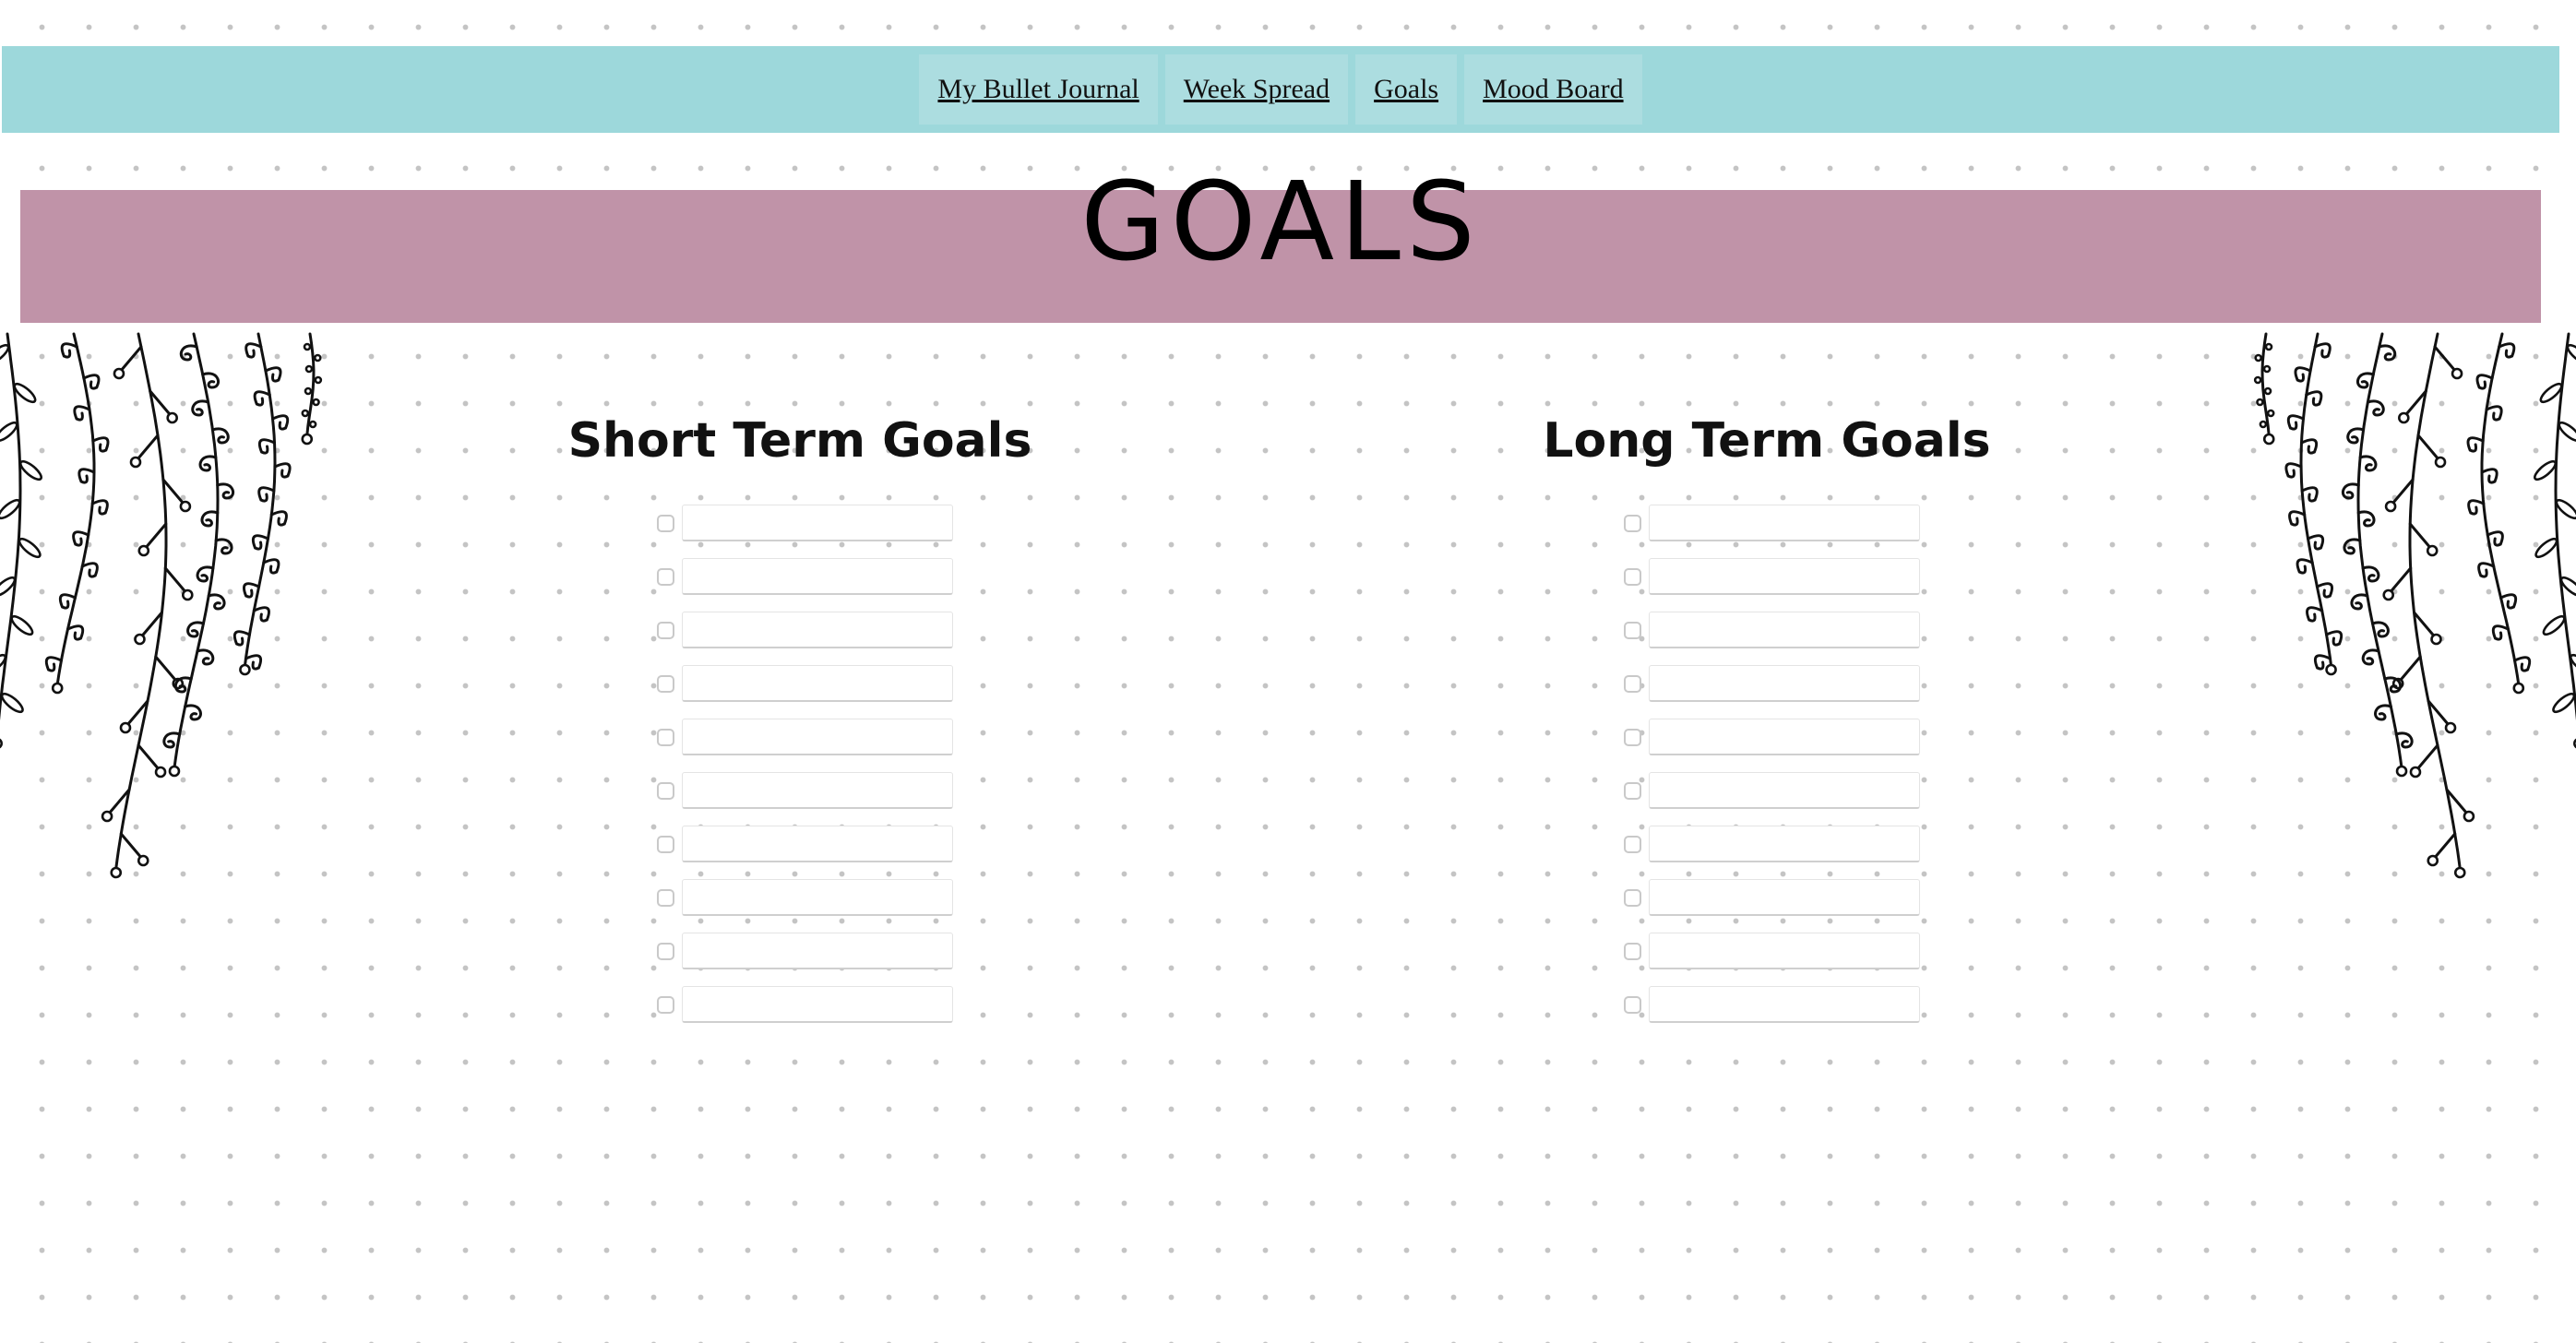 The image size is (2576, 1343). I want to click on long-term-goals-heading: Long Term Goals, so click(1767, 441).